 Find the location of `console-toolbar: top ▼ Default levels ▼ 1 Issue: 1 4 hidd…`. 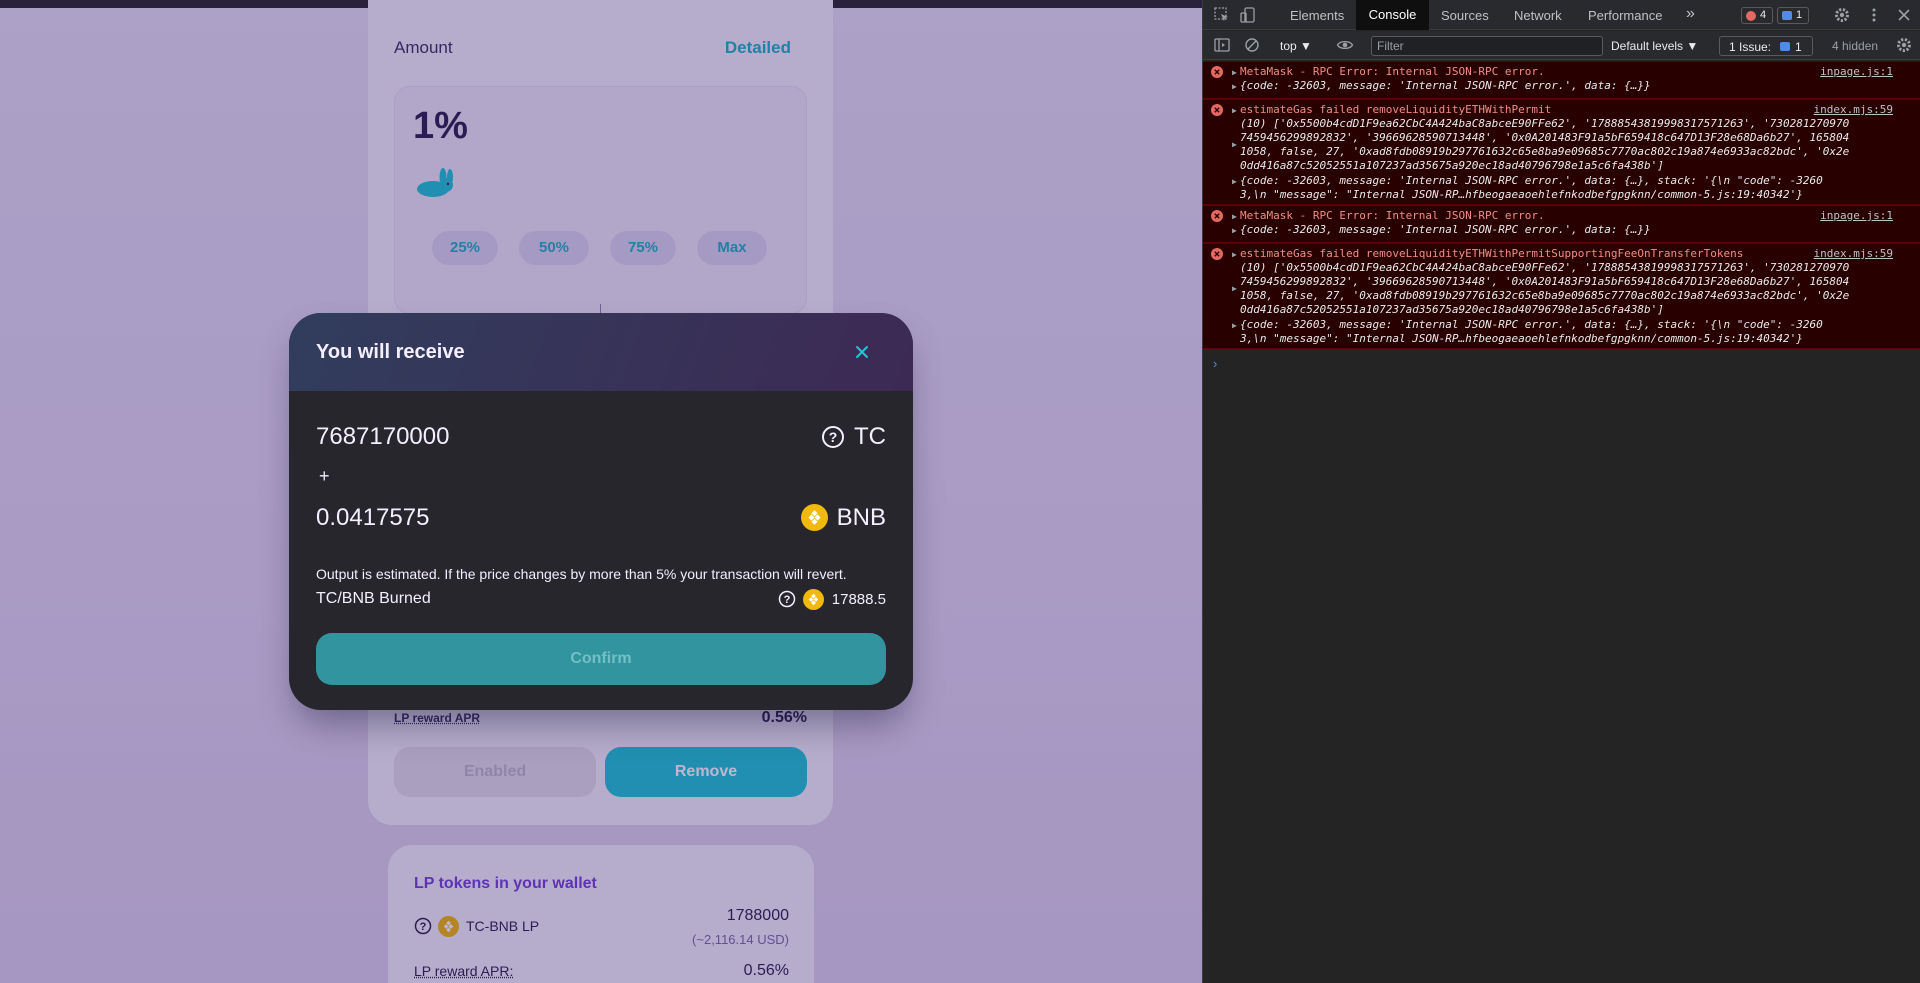

console-toolbar: top ▼ Default levels ▼ 1 Issue: 1 4 hidd… is located at coordinates (1561, 45).